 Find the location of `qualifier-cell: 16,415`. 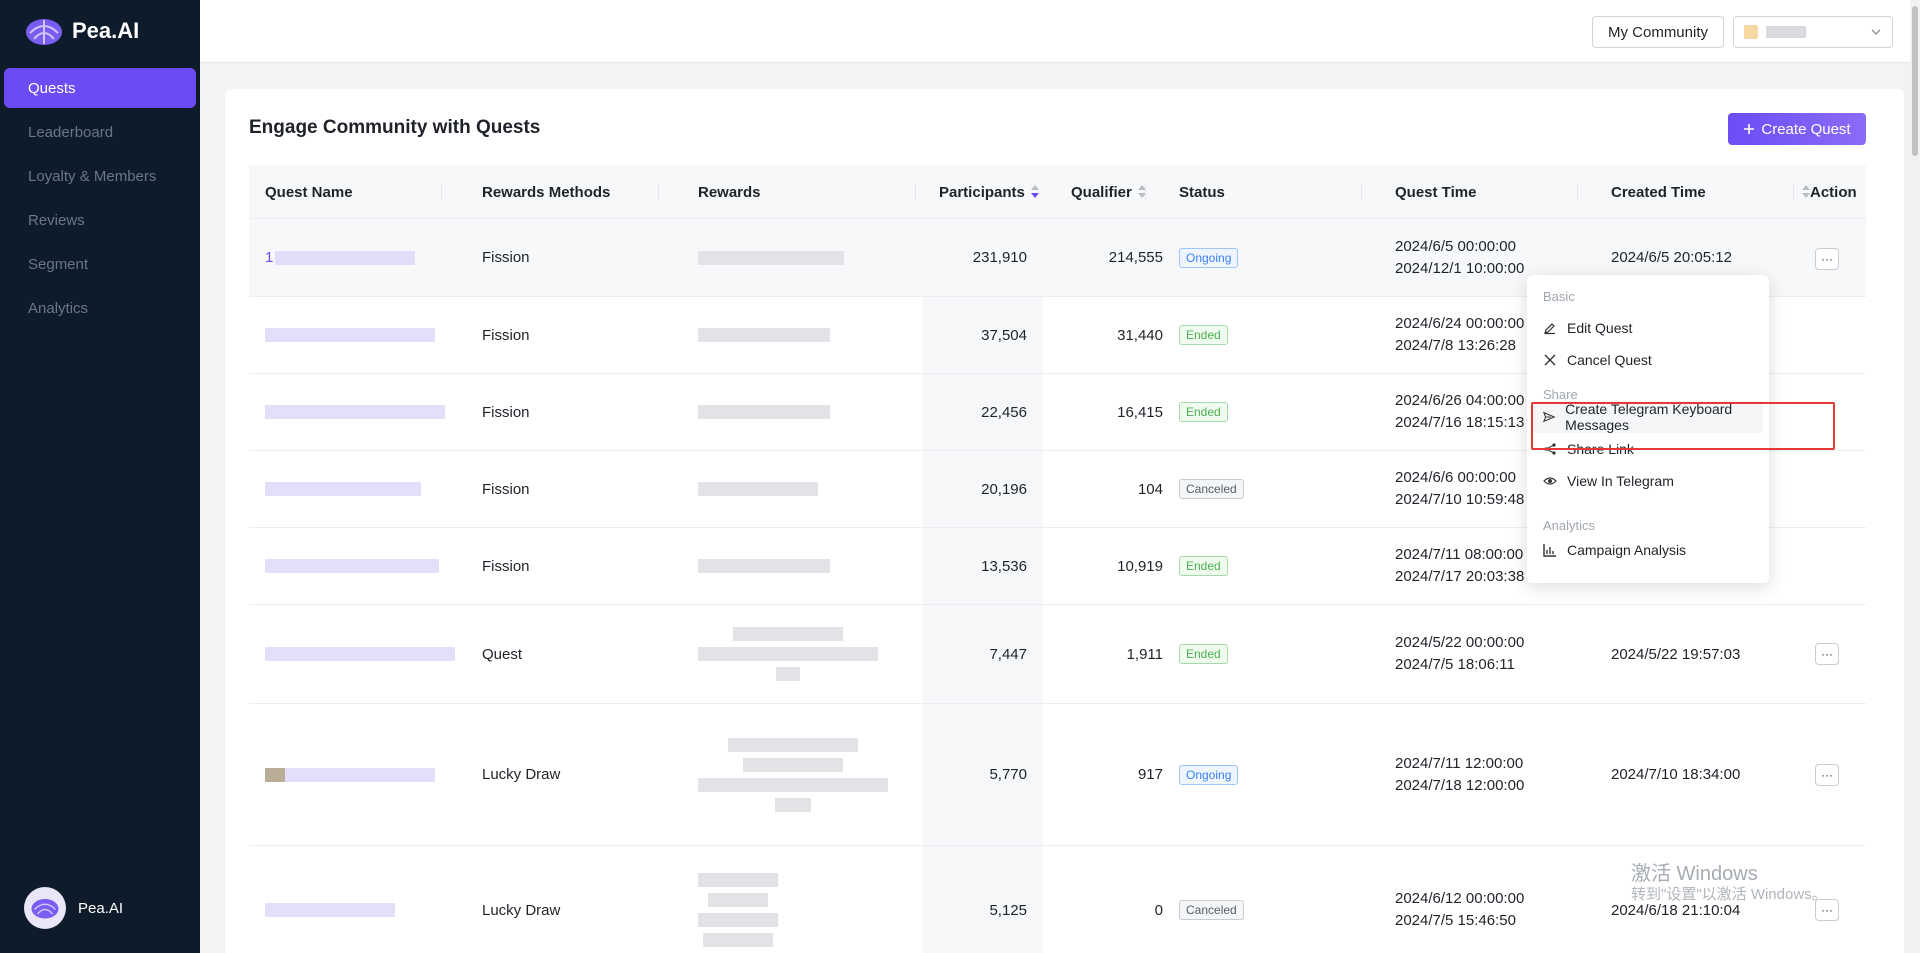

qualifier-cell: 16,415 is located at coordinates (1140, 412).